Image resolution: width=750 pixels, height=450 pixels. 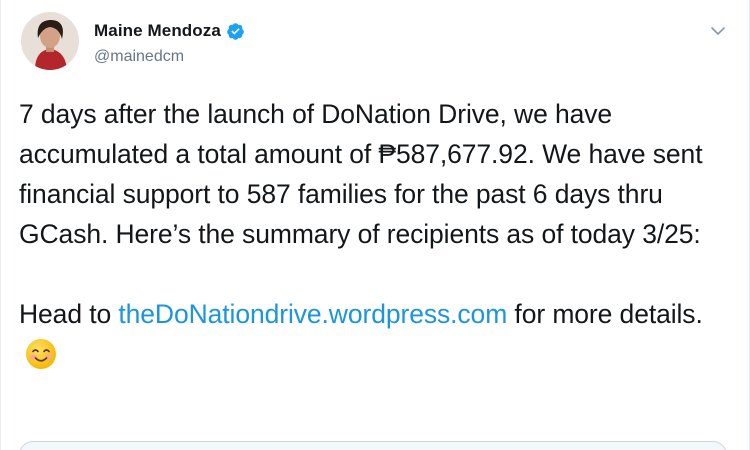 I want to click on link-suffix: for more details., so click(x=605, y=314).